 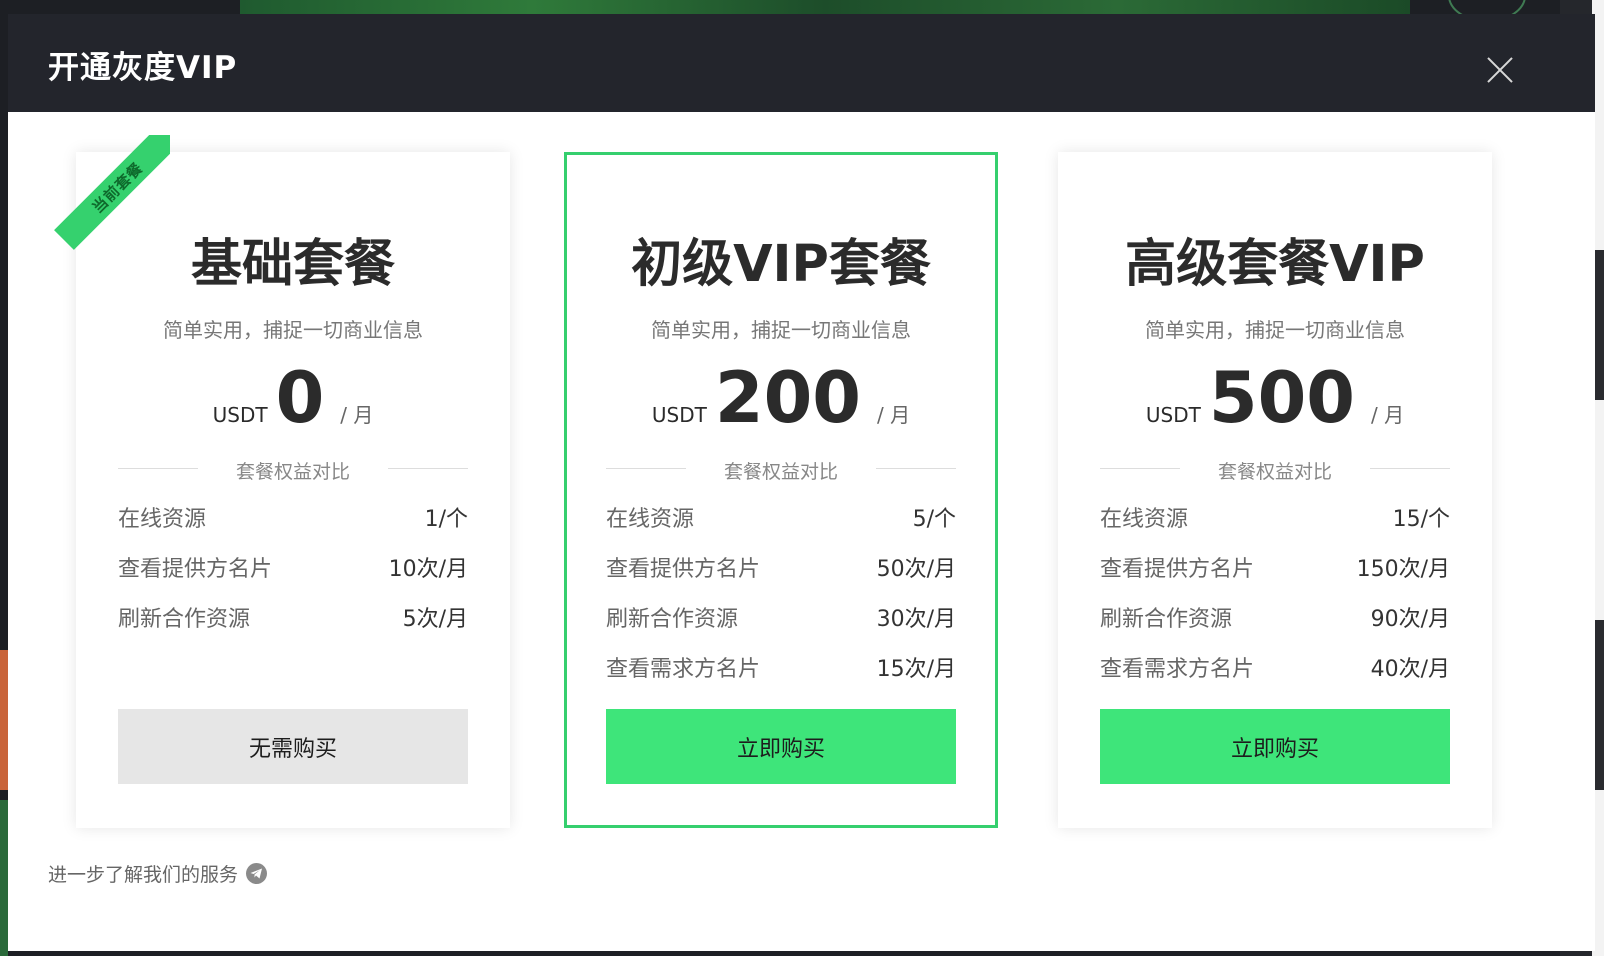 I want to click on benefit-row: 刷新合作资源 5次/月, so click(x=293, y=617).